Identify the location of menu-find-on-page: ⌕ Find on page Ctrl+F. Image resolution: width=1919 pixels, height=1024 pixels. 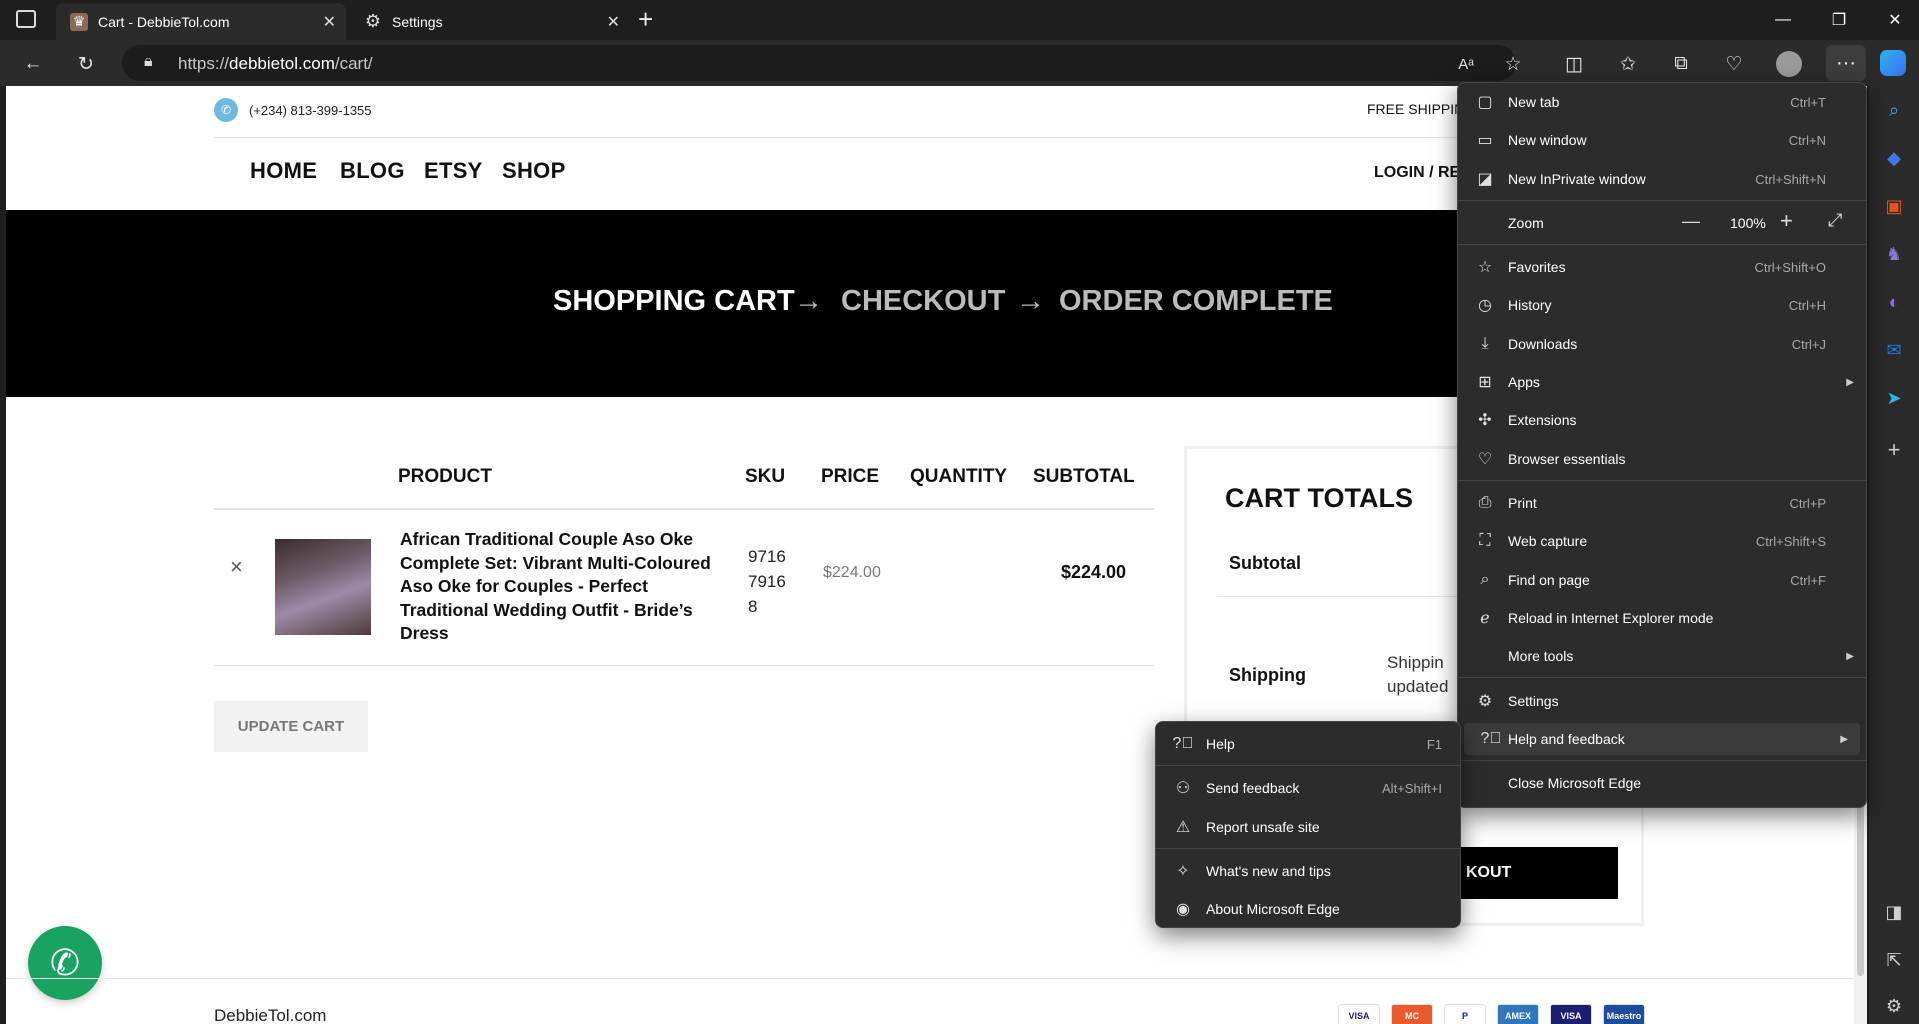
(1662, 580).